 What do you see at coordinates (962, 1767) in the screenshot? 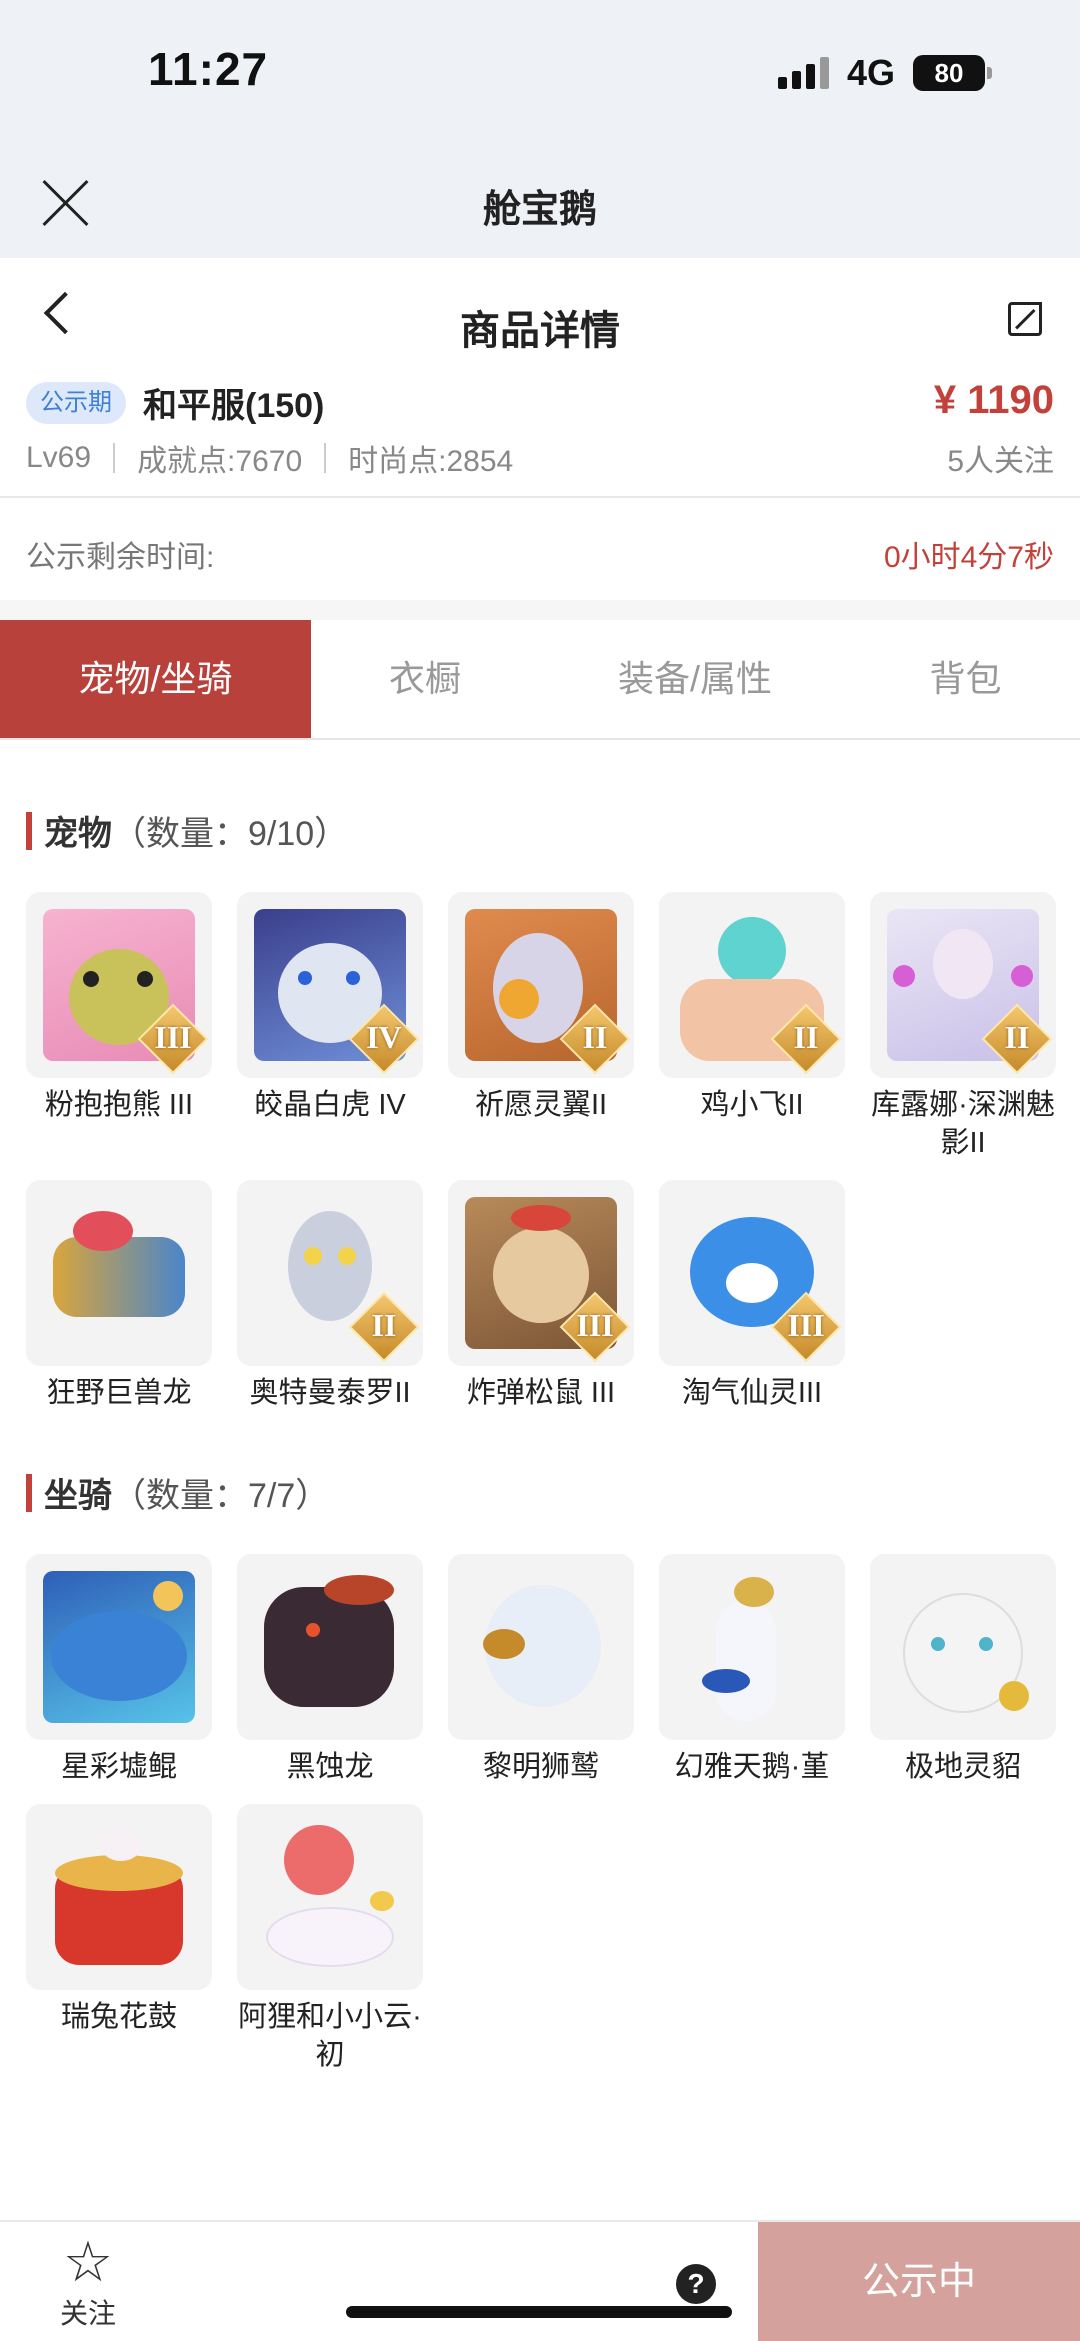
I see `mount-name: 极地灵貂` at bounding box center [962, 1767].